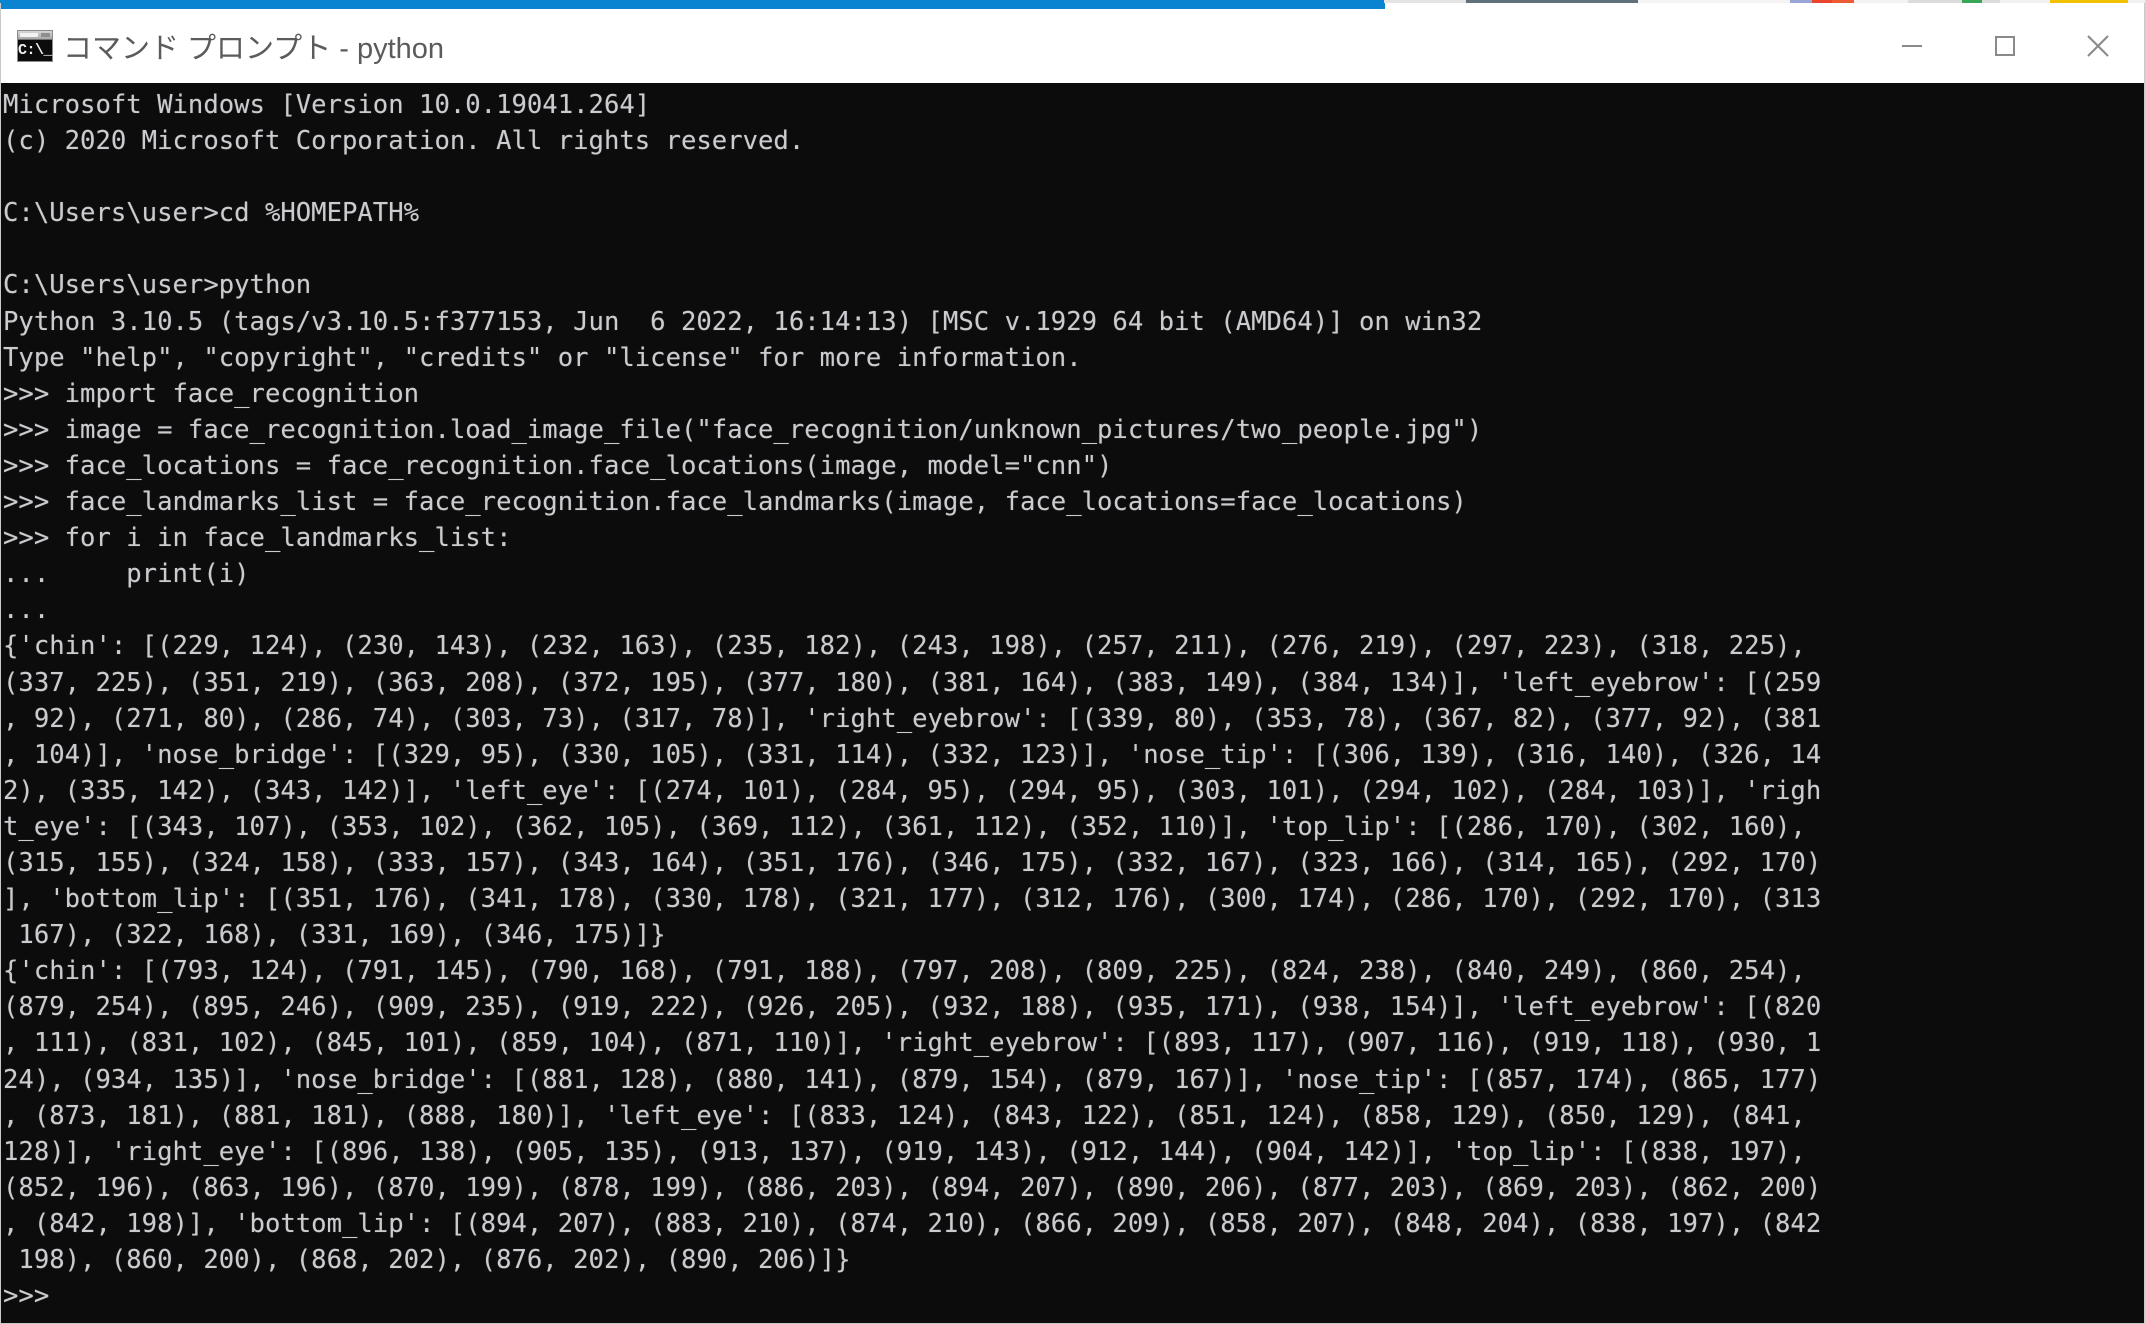 Image resolution: width=2145 pixels, height=1324 pixels. I want to click on cmd-icon-titlebar, so click(35, 35).